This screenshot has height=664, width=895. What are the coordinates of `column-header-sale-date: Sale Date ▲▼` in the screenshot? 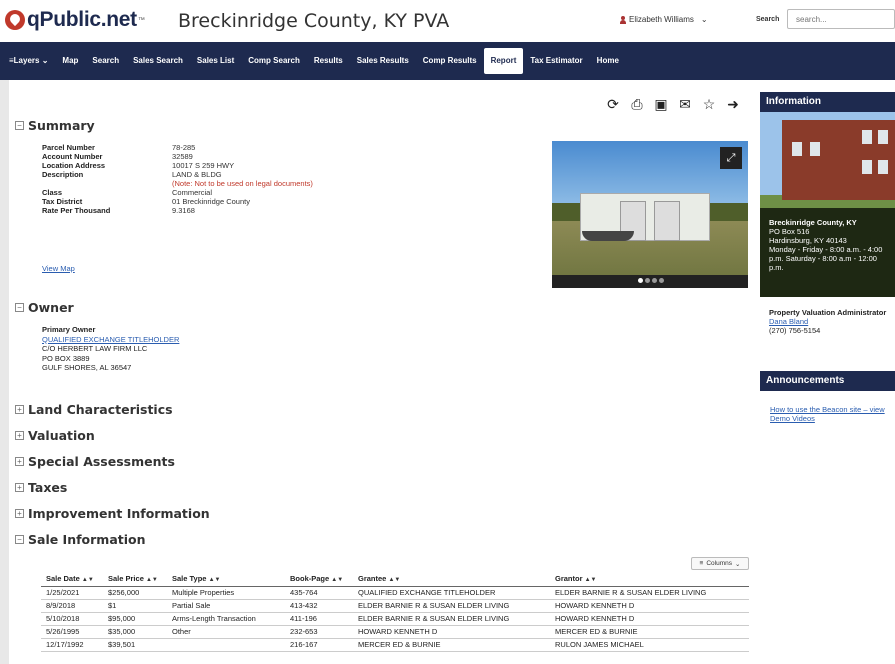 It's located at (72, 579).